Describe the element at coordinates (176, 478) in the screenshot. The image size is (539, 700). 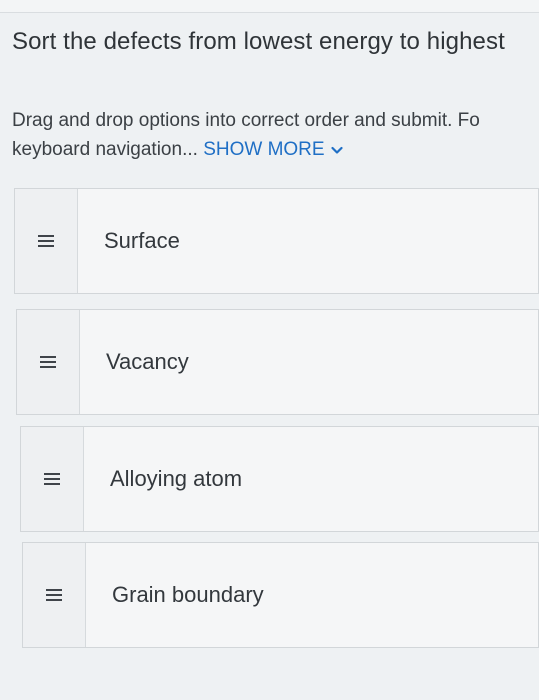
I see `option-label: Alloying atom` at that location.